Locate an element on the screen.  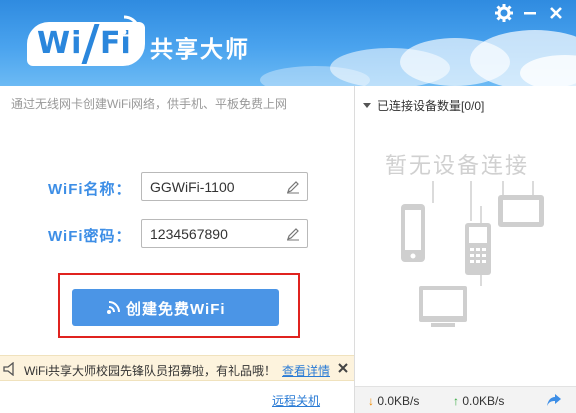
wifi-password-label: WiFi密码： is located at coordinates (90, 236).